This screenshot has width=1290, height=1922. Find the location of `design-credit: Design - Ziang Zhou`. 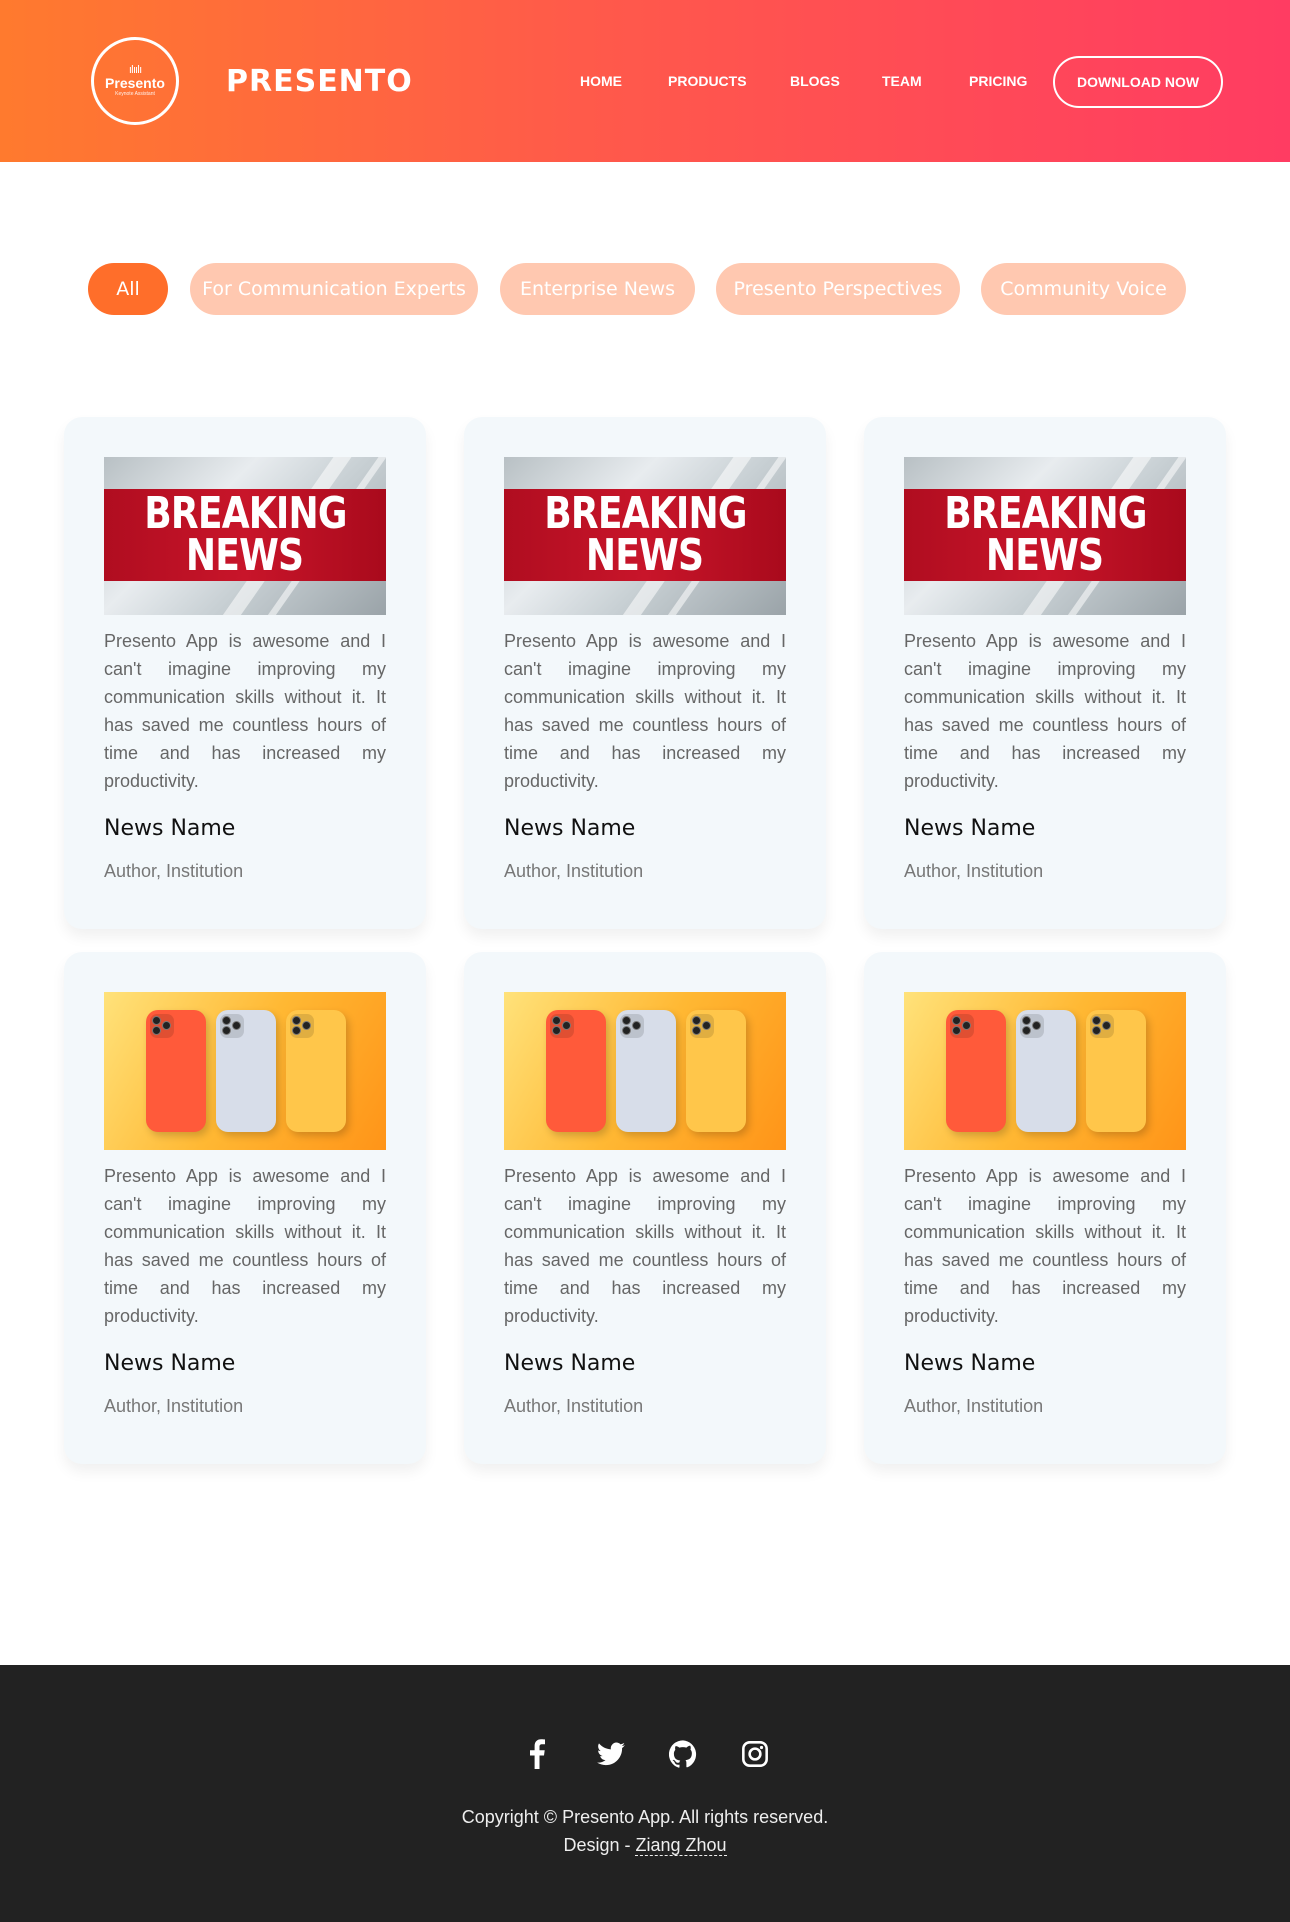

design-credit: Design - Ziang Zhou is located at coordinates (645, 1845).